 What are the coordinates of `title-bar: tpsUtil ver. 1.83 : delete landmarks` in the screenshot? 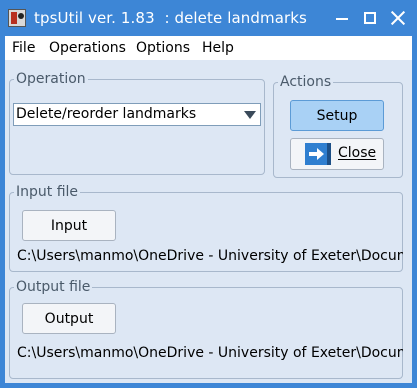 It's located at (208, 18).